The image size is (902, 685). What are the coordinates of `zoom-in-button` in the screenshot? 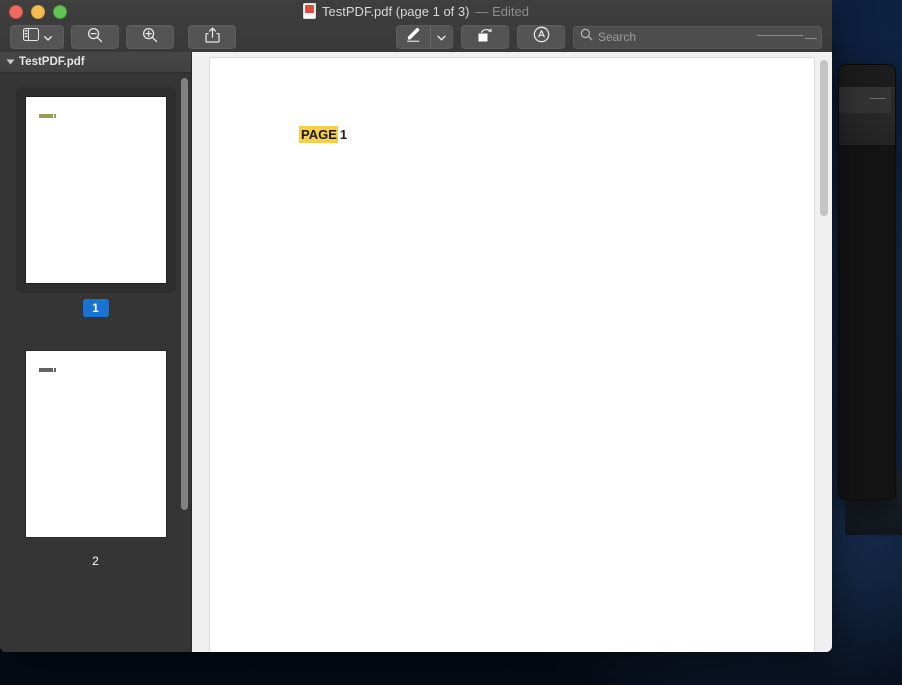 It's located at (150, 37).